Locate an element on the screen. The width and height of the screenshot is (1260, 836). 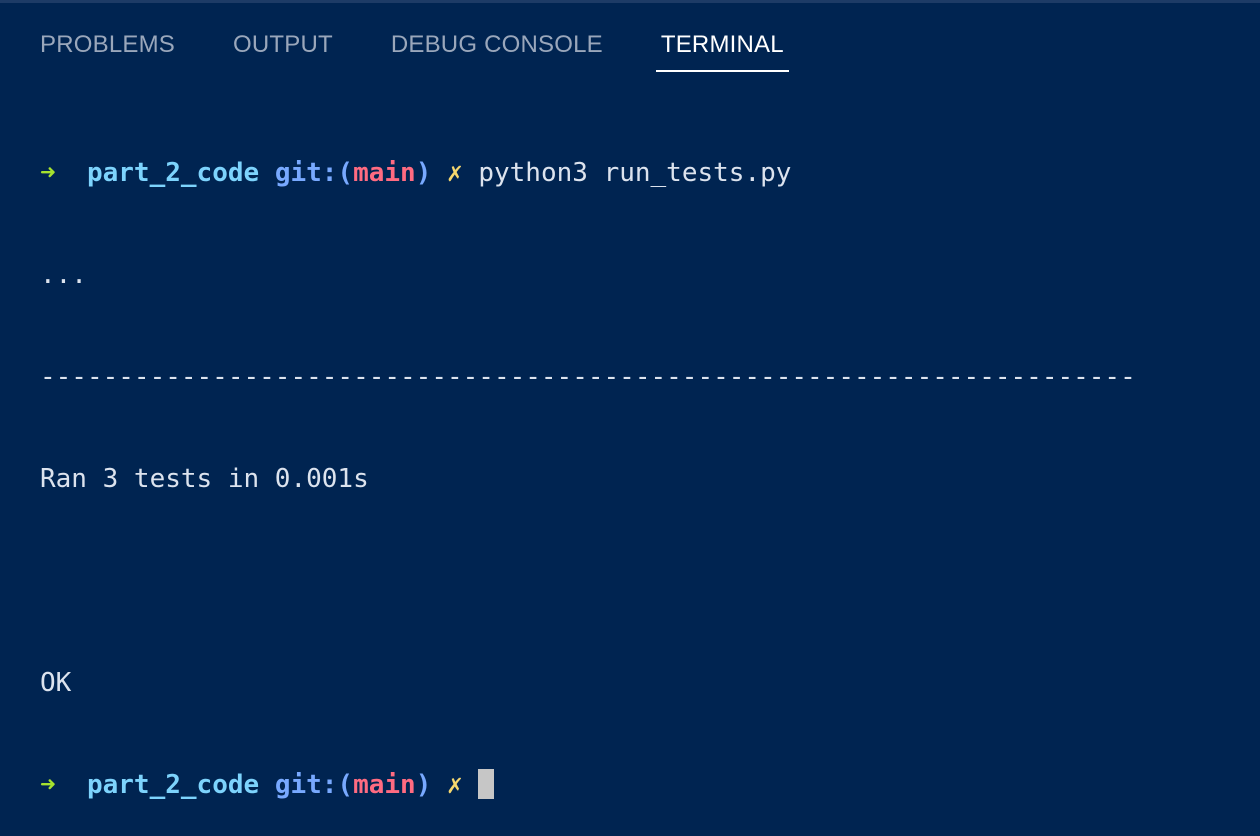
tab-problems: PROBLEMS is located at coordinates (110, 51).